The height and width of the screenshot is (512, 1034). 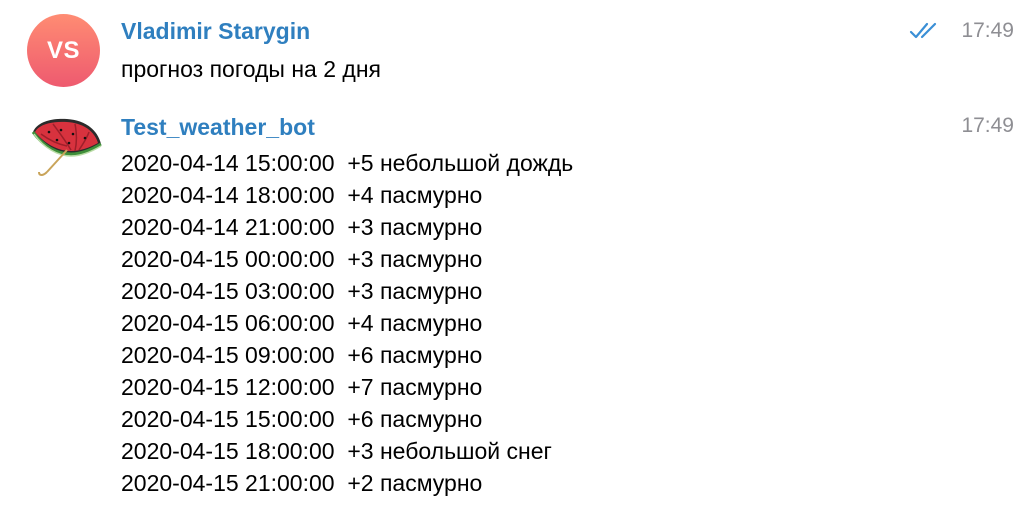 I want to click on sender-name: Vladimir Starygin, so click(x=215, y=31).